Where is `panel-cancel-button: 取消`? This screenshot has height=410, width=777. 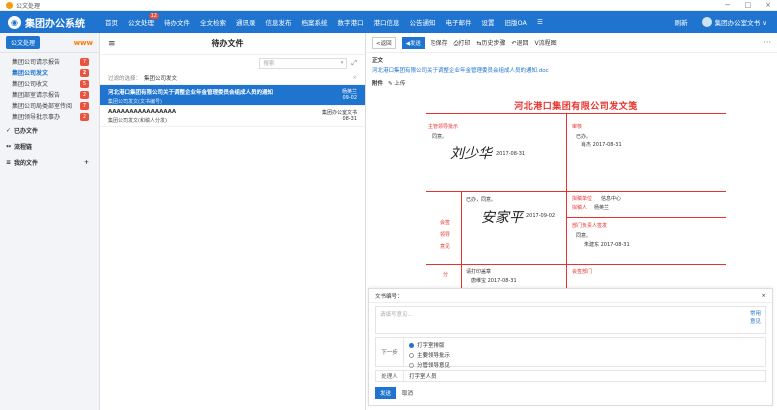 panel-cancel-button: 取消 is located at coordinates (407, 393).